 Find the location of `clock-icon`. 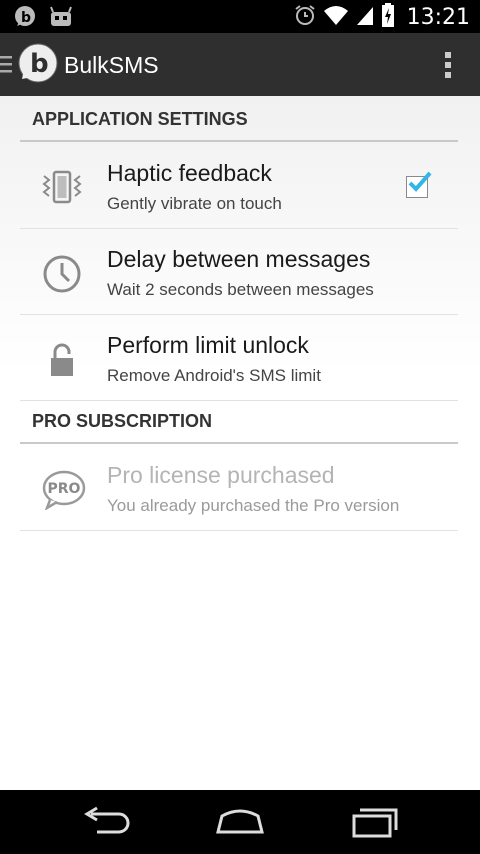

clock-icon is located at coordinates (62, 274).